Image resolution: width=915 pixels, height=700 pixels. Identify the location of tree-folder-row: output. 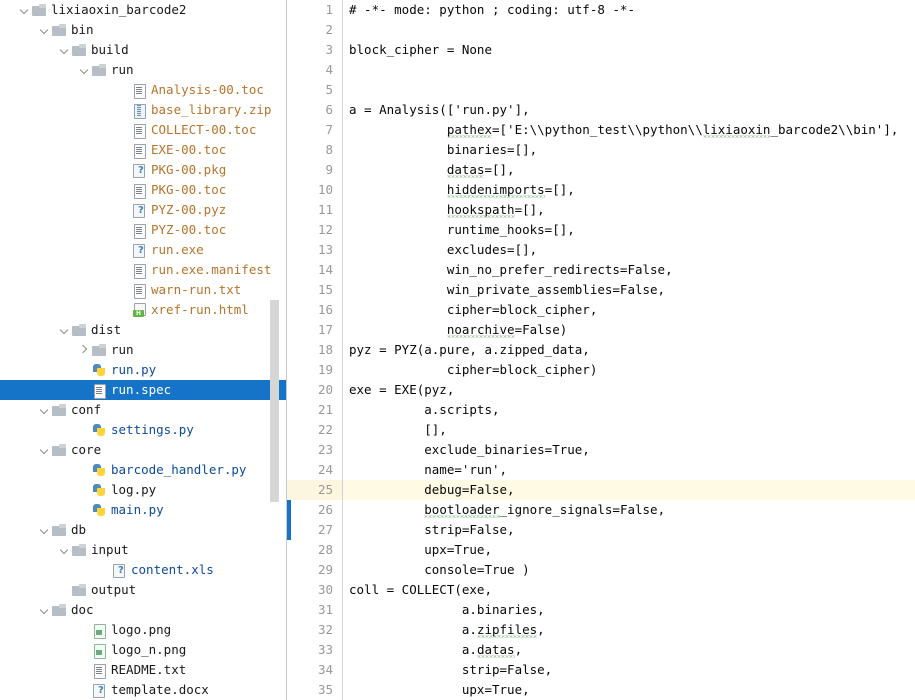
(143, 590).